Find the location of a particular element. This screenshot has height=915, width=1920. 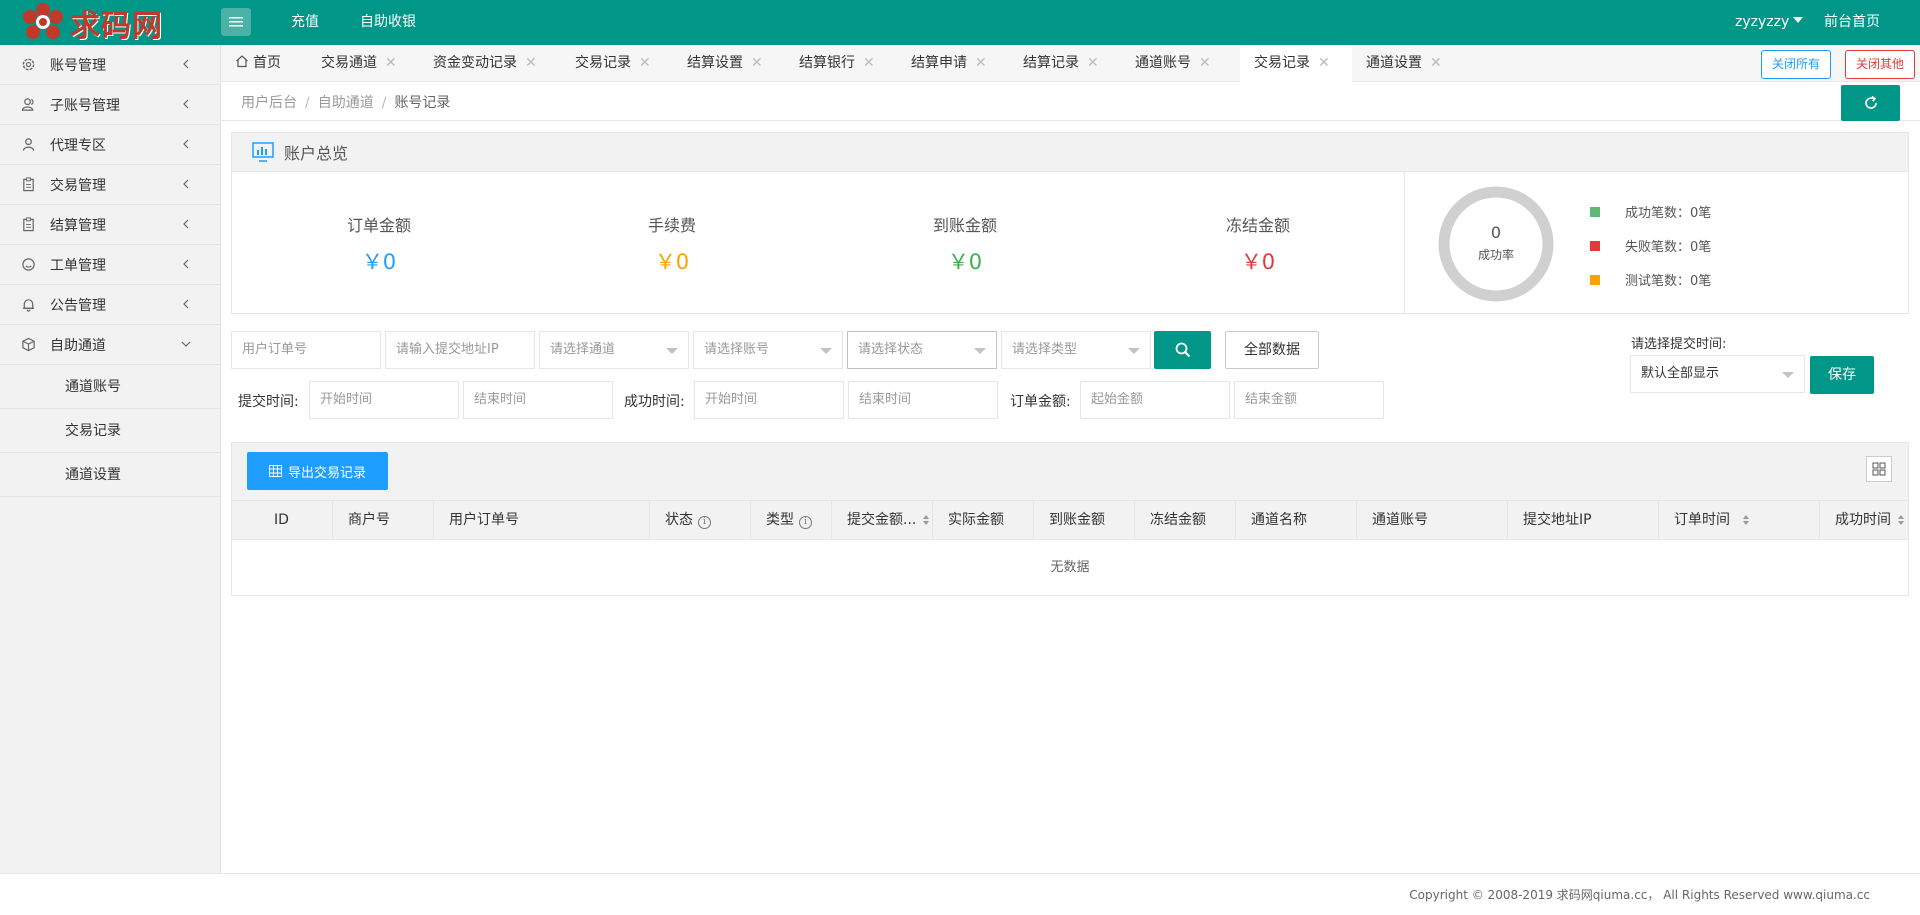

table-icon is located at coordinates (275, 471).